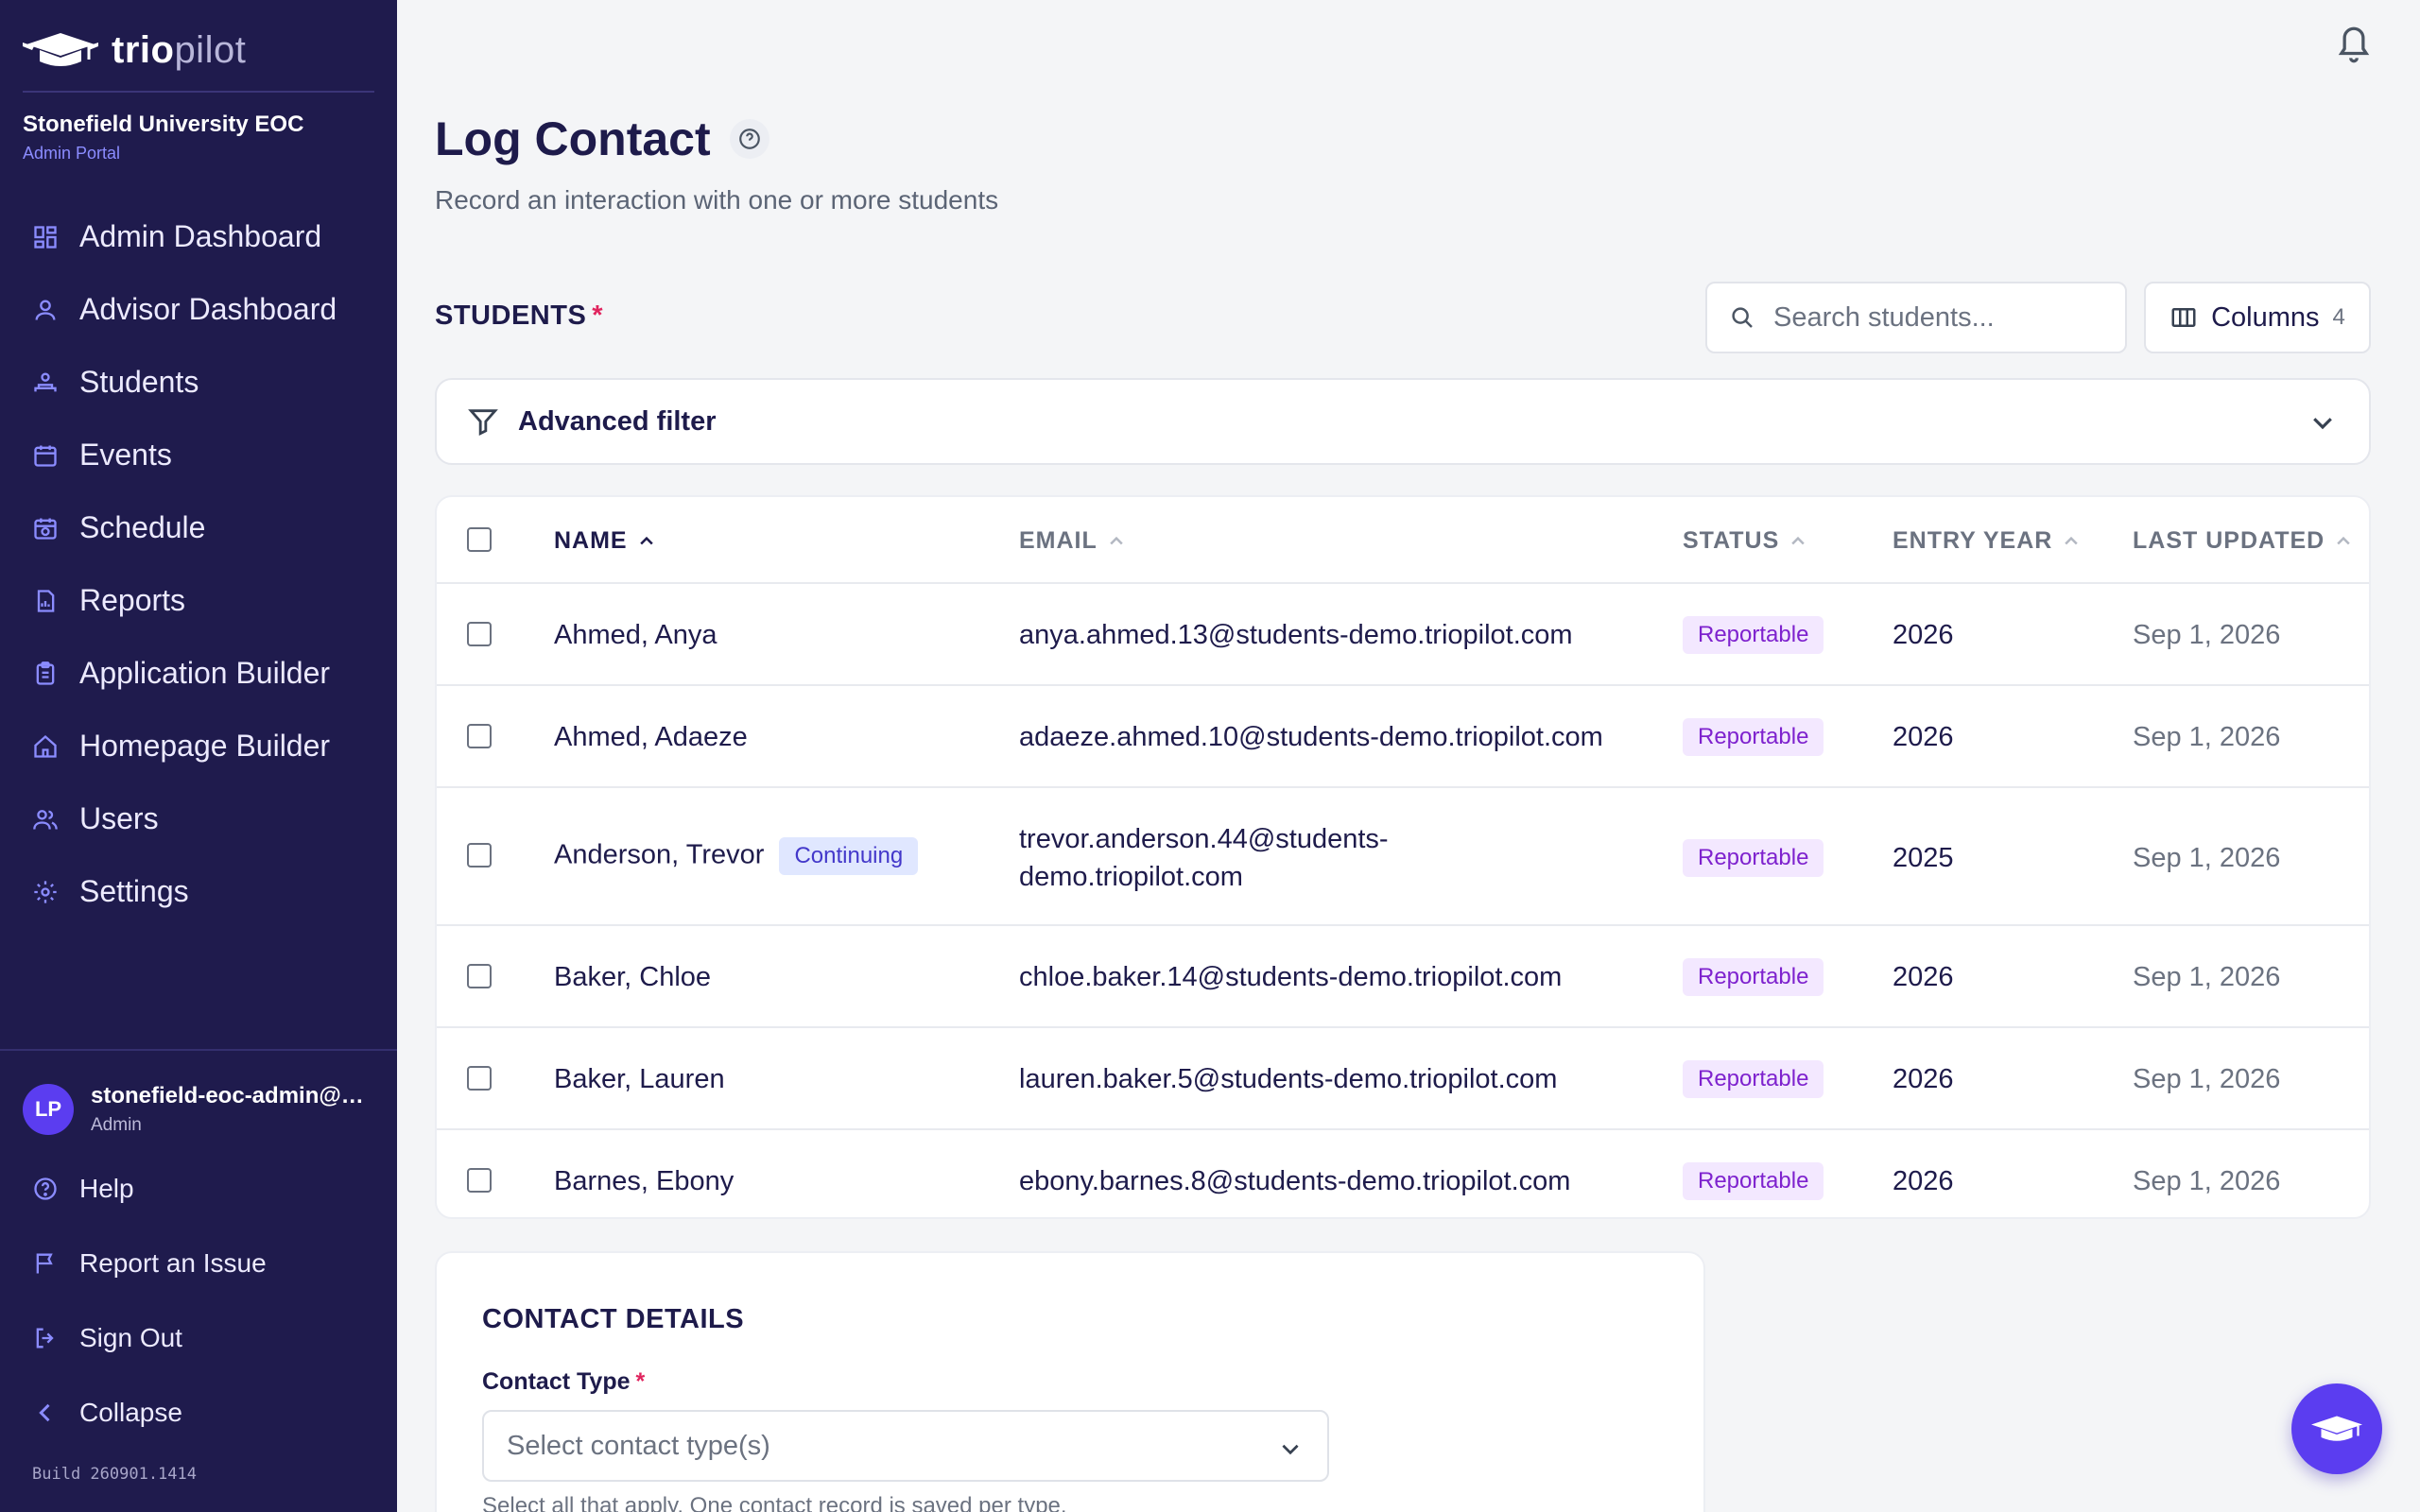 The height and width of the screenshot is (1512, 2420). Describe the element at coordinates (2336, 1428) in the screenshot. I see `assistant-fab-button` at that location.